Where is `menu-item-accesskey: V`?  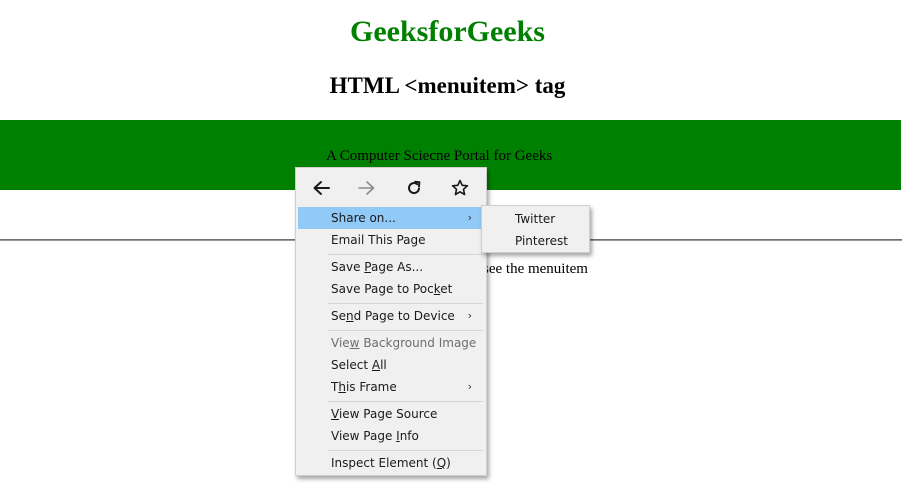
menu-item-accesskey: V is located at coordinates (335, 414).